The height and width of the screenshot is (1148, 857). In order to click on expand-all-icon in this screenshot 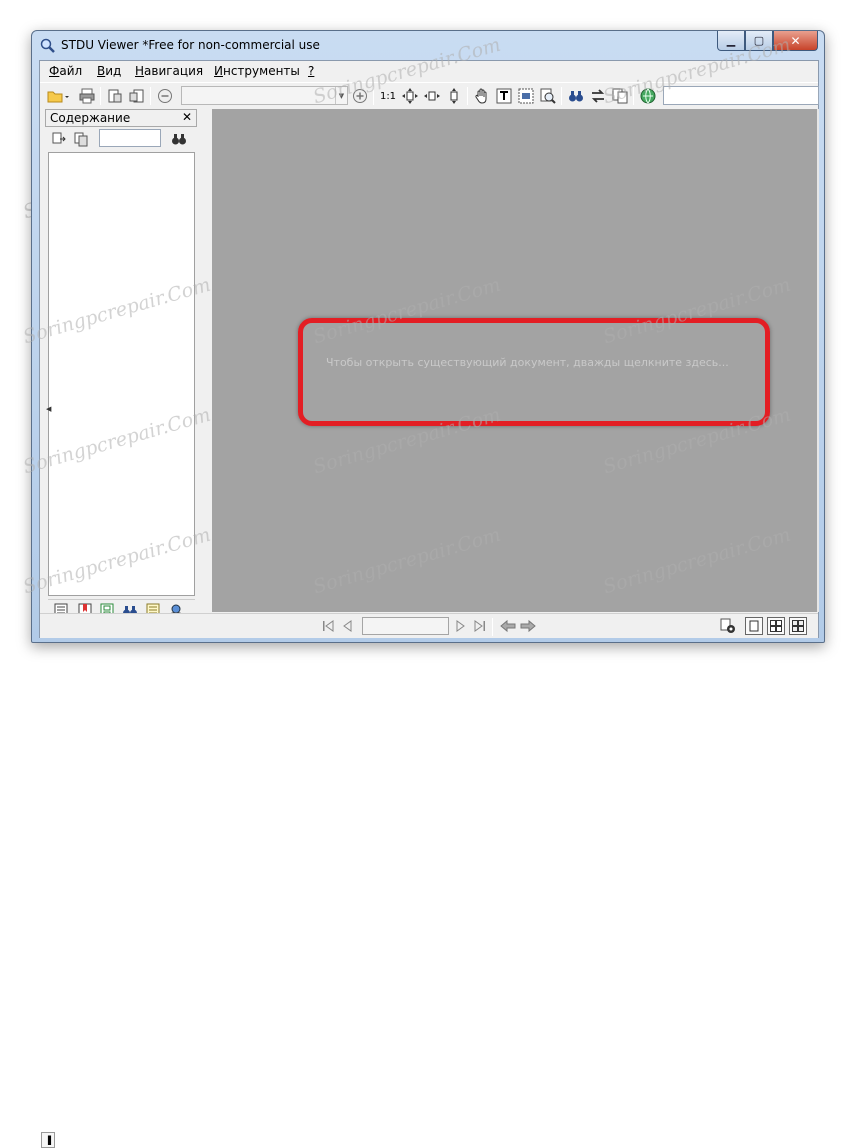, I will do `click(59, 139)`.